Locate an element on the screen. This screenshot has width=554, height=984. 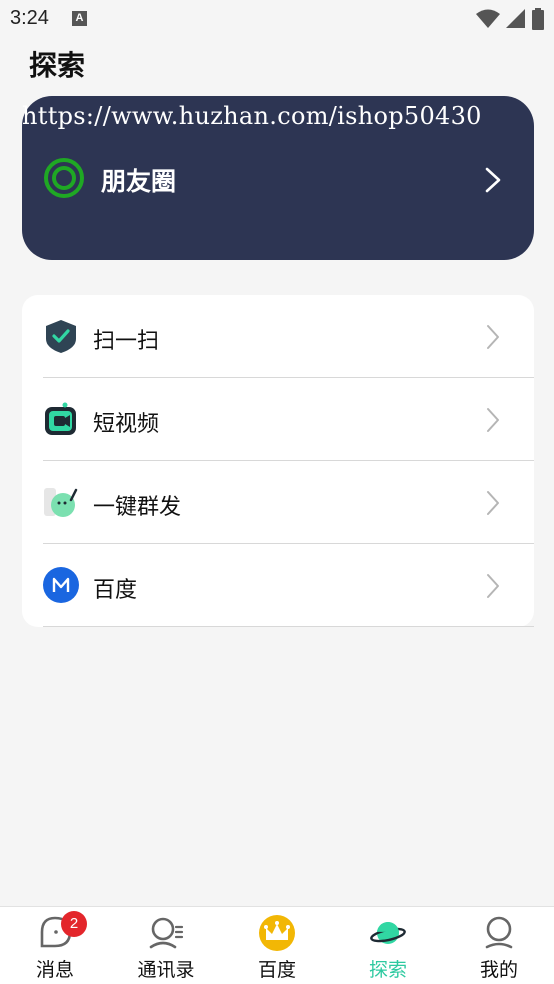
tab-profile: 我的 is located at coordinates (499, 945).